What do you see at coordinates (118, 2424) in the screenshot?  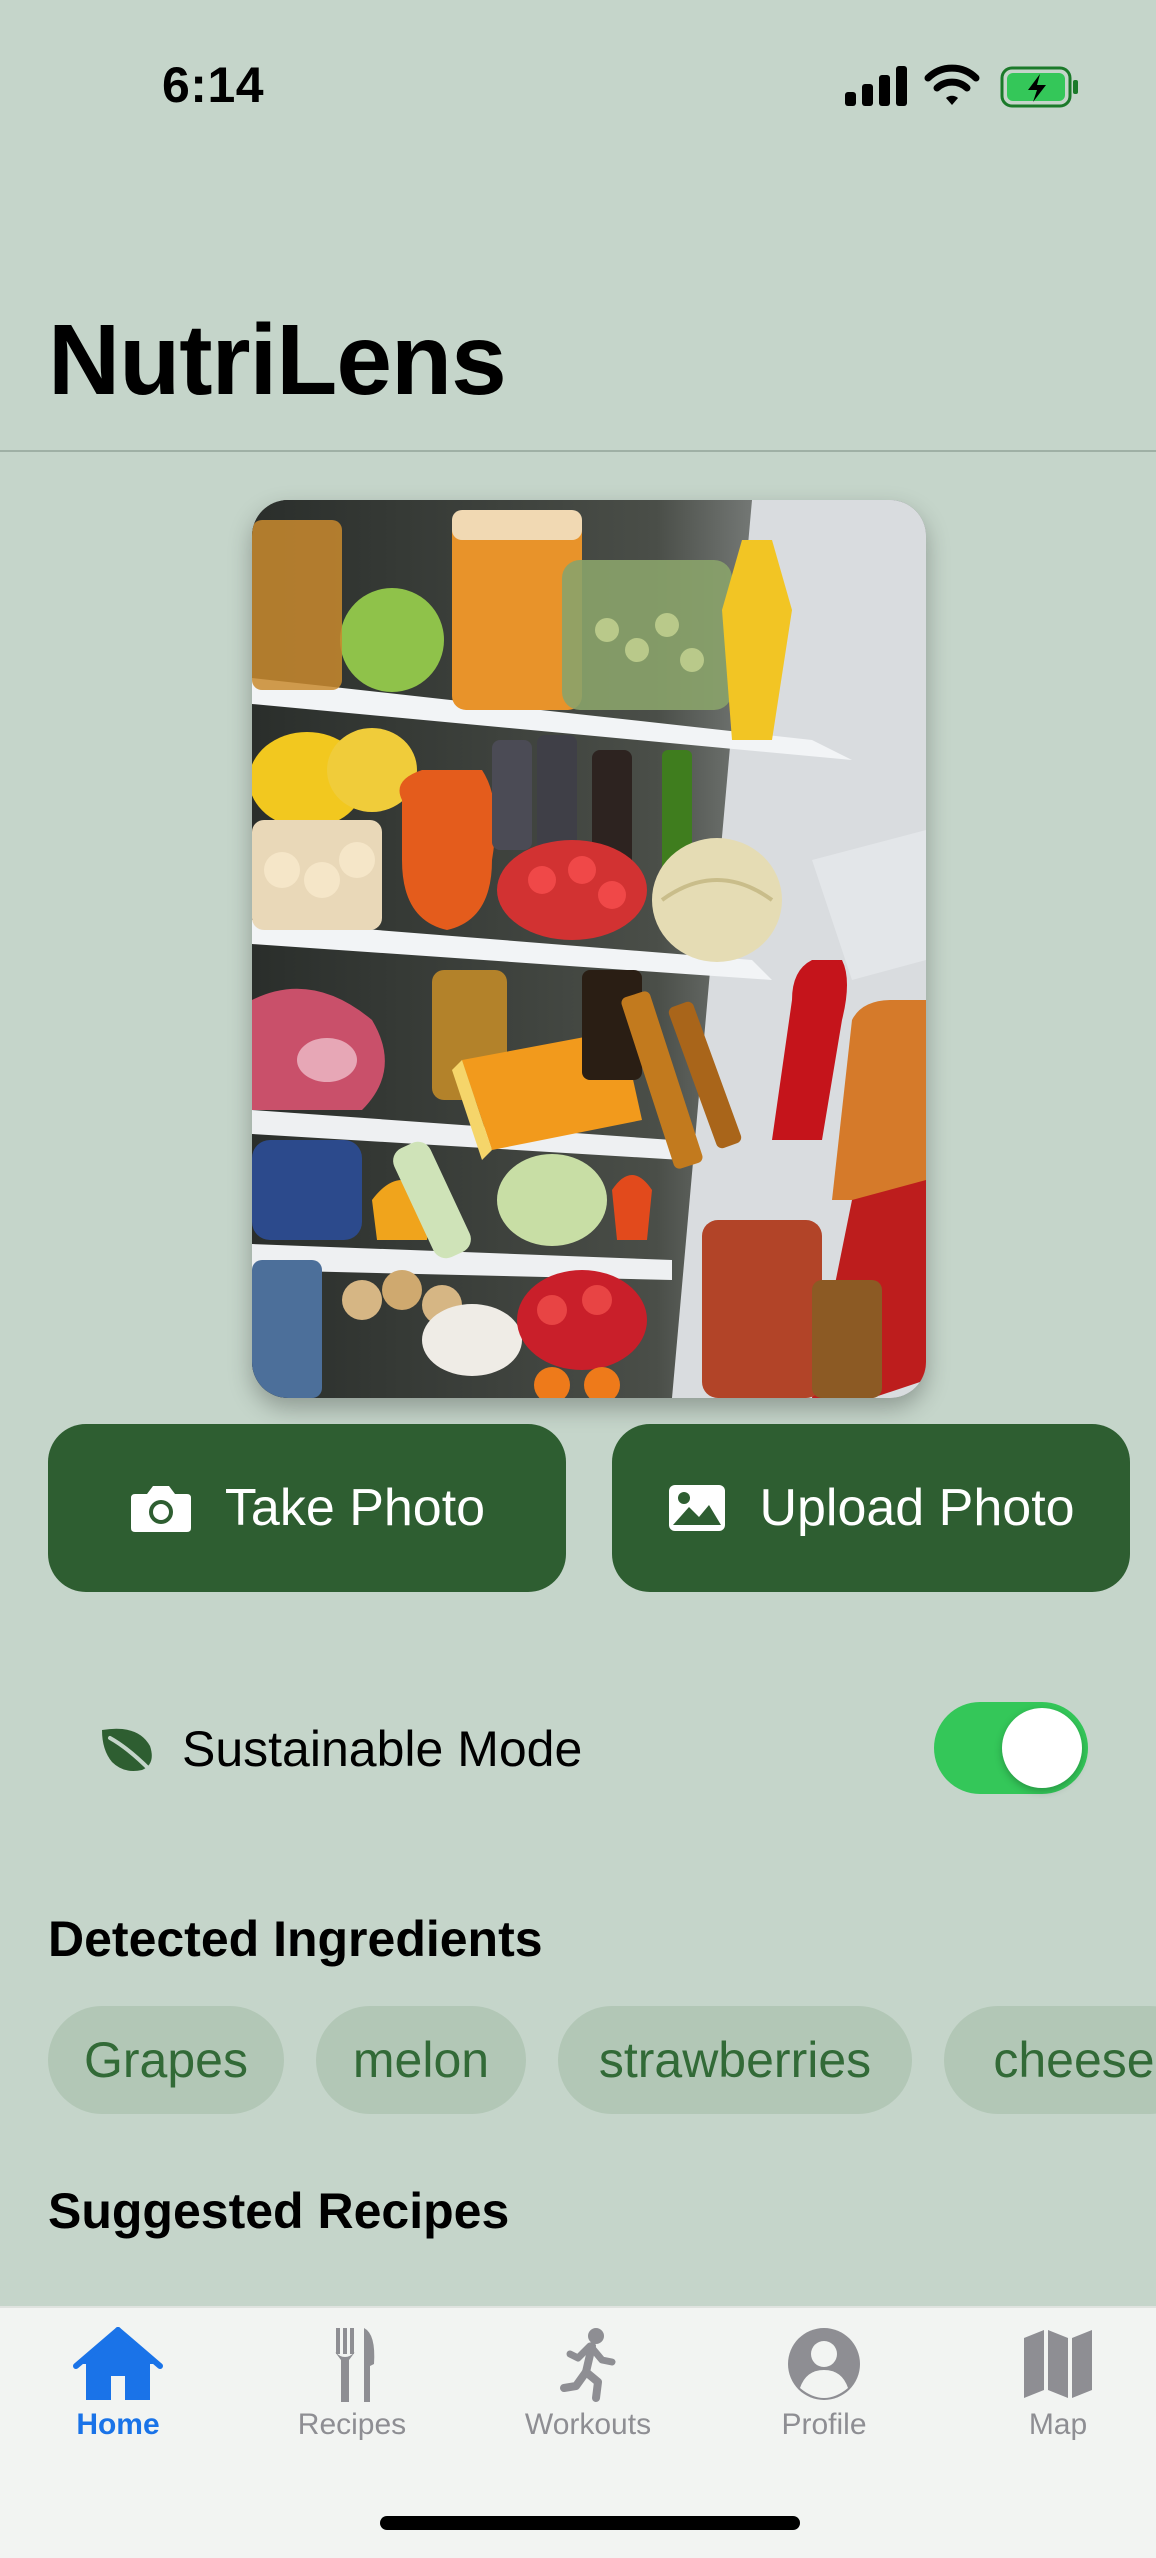 I see `tab-home-label: Home` at bounding box center [118, 2424].